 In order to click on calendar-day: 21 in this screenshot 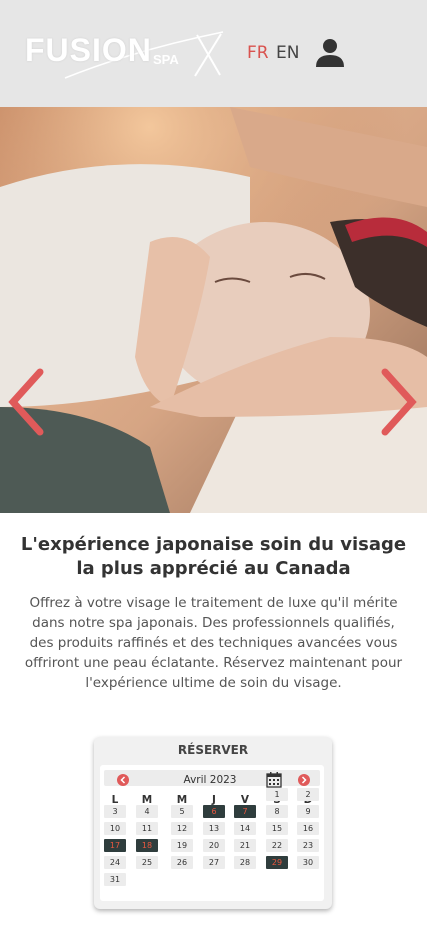, I will do `click(245, 845)`.